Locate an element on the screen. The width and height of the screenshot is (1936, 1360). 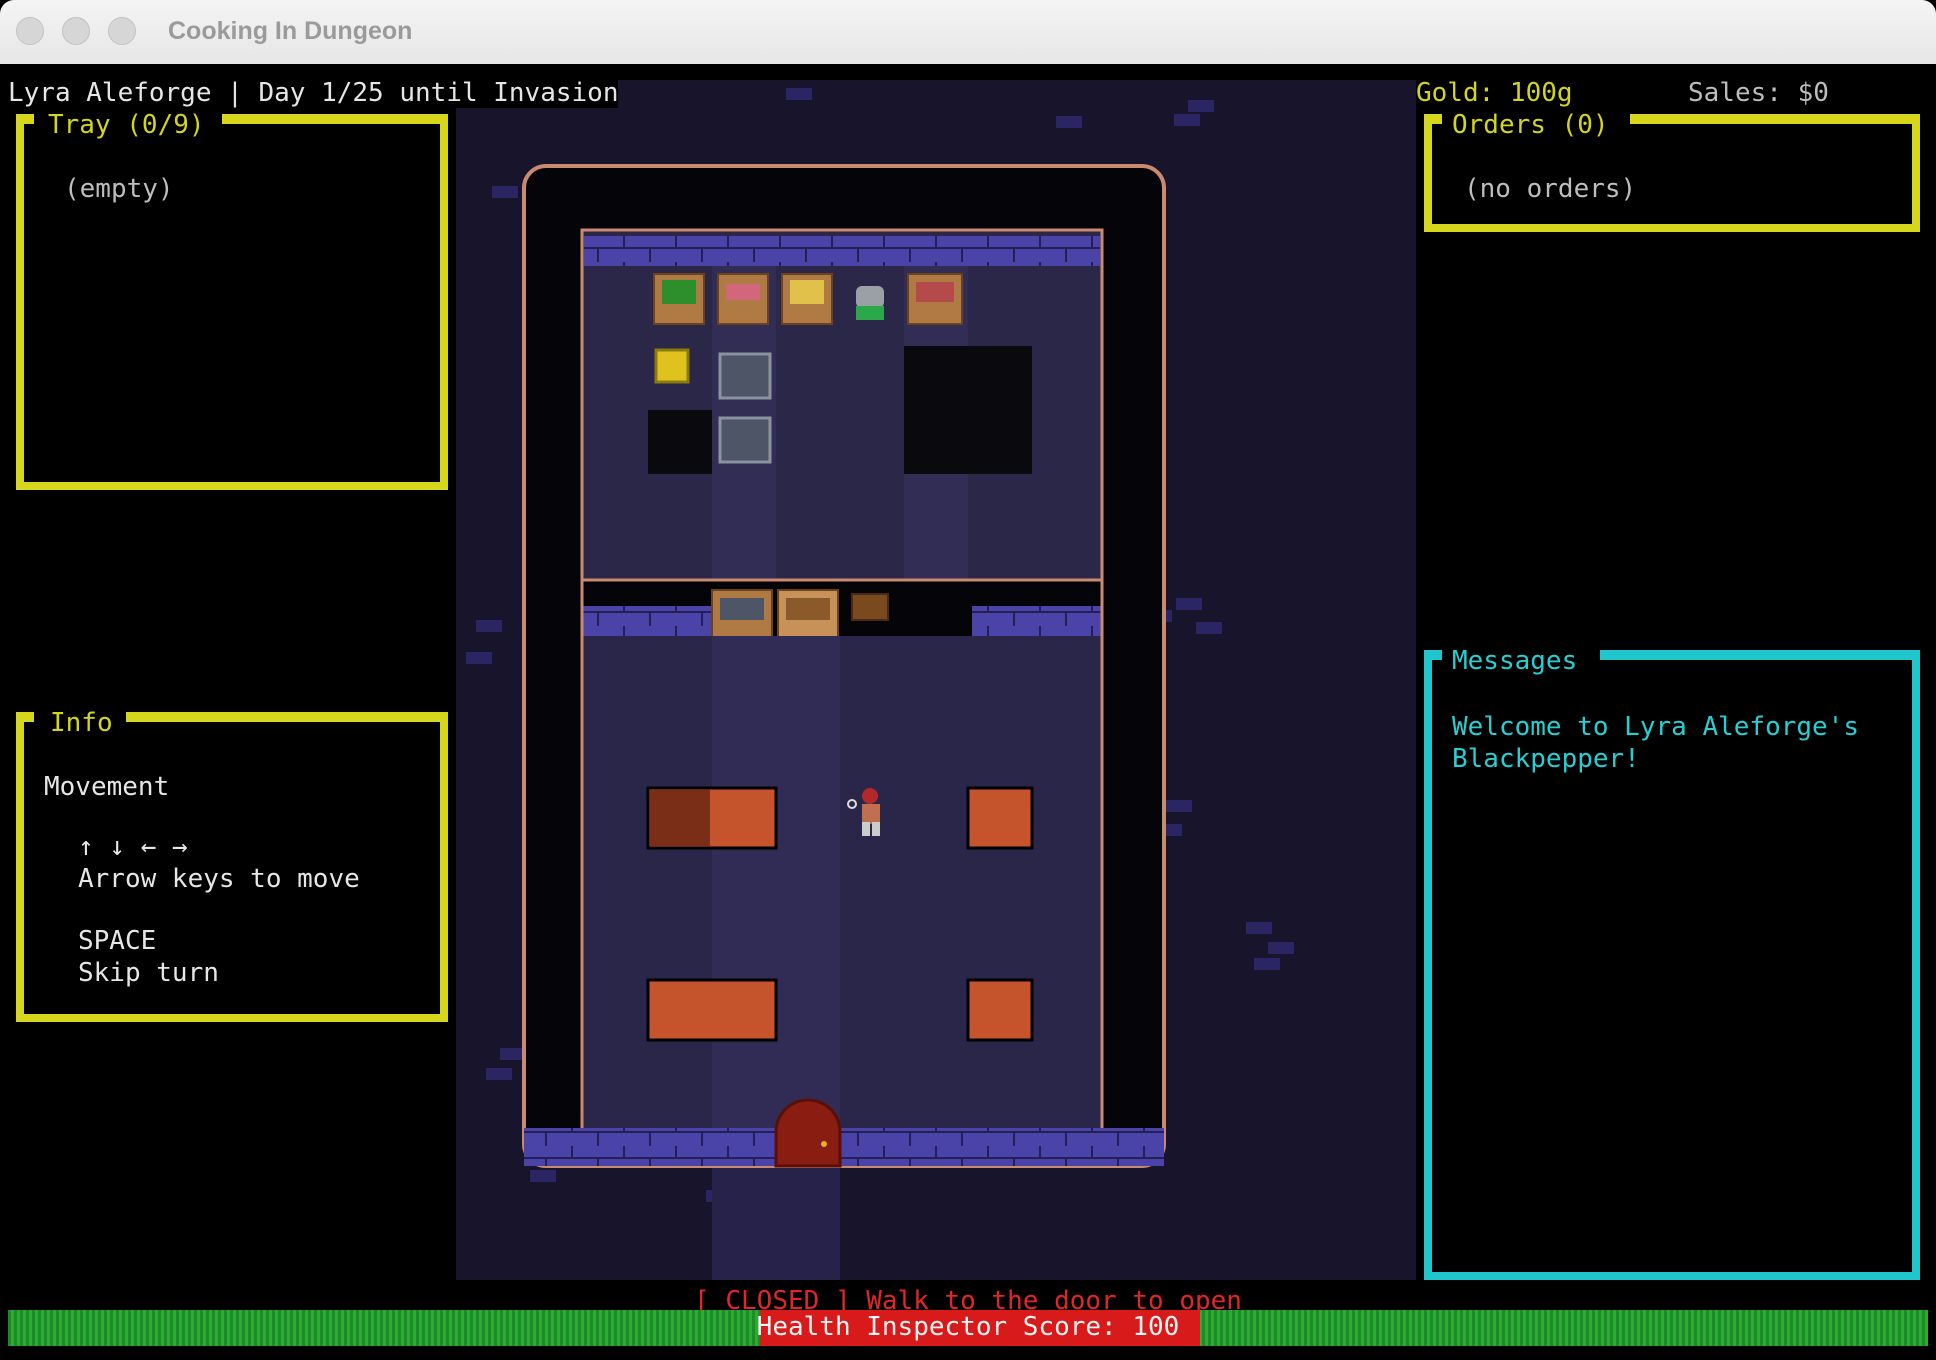
message-line-2: Blackpepper! is located at coordinates (1546, 759).